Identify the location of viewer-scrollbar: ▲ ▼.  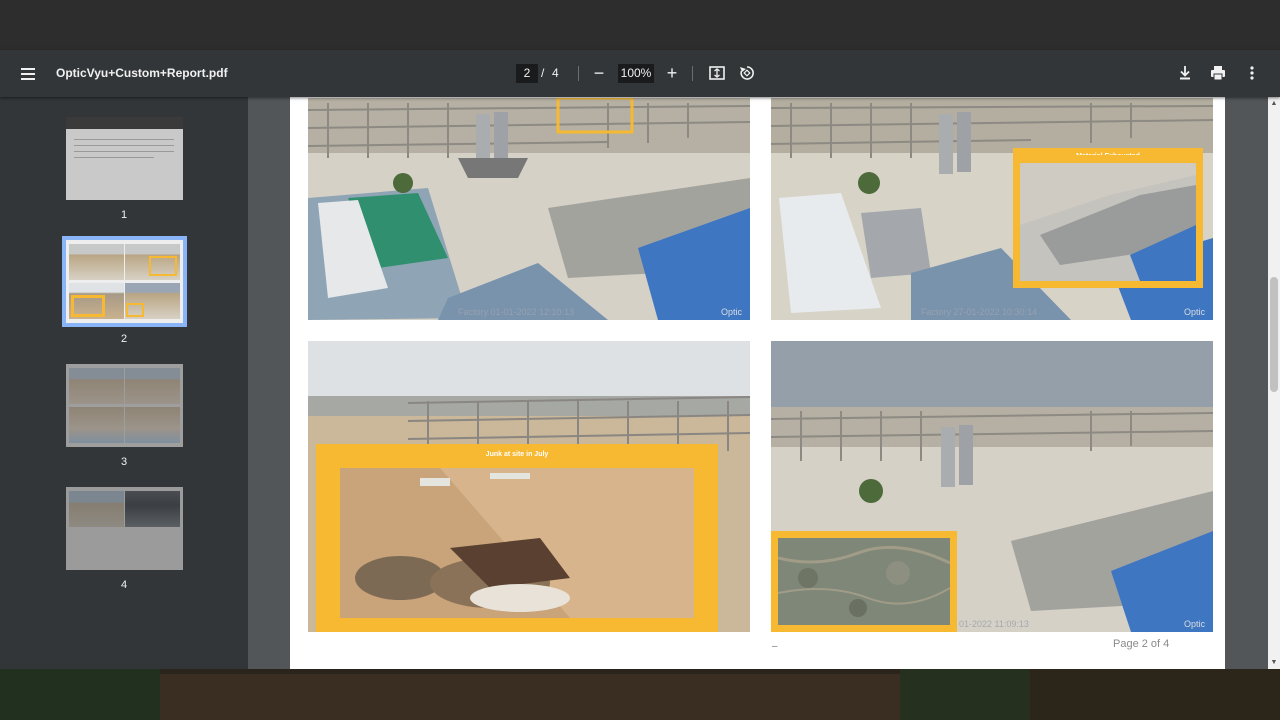
(1274, 383).